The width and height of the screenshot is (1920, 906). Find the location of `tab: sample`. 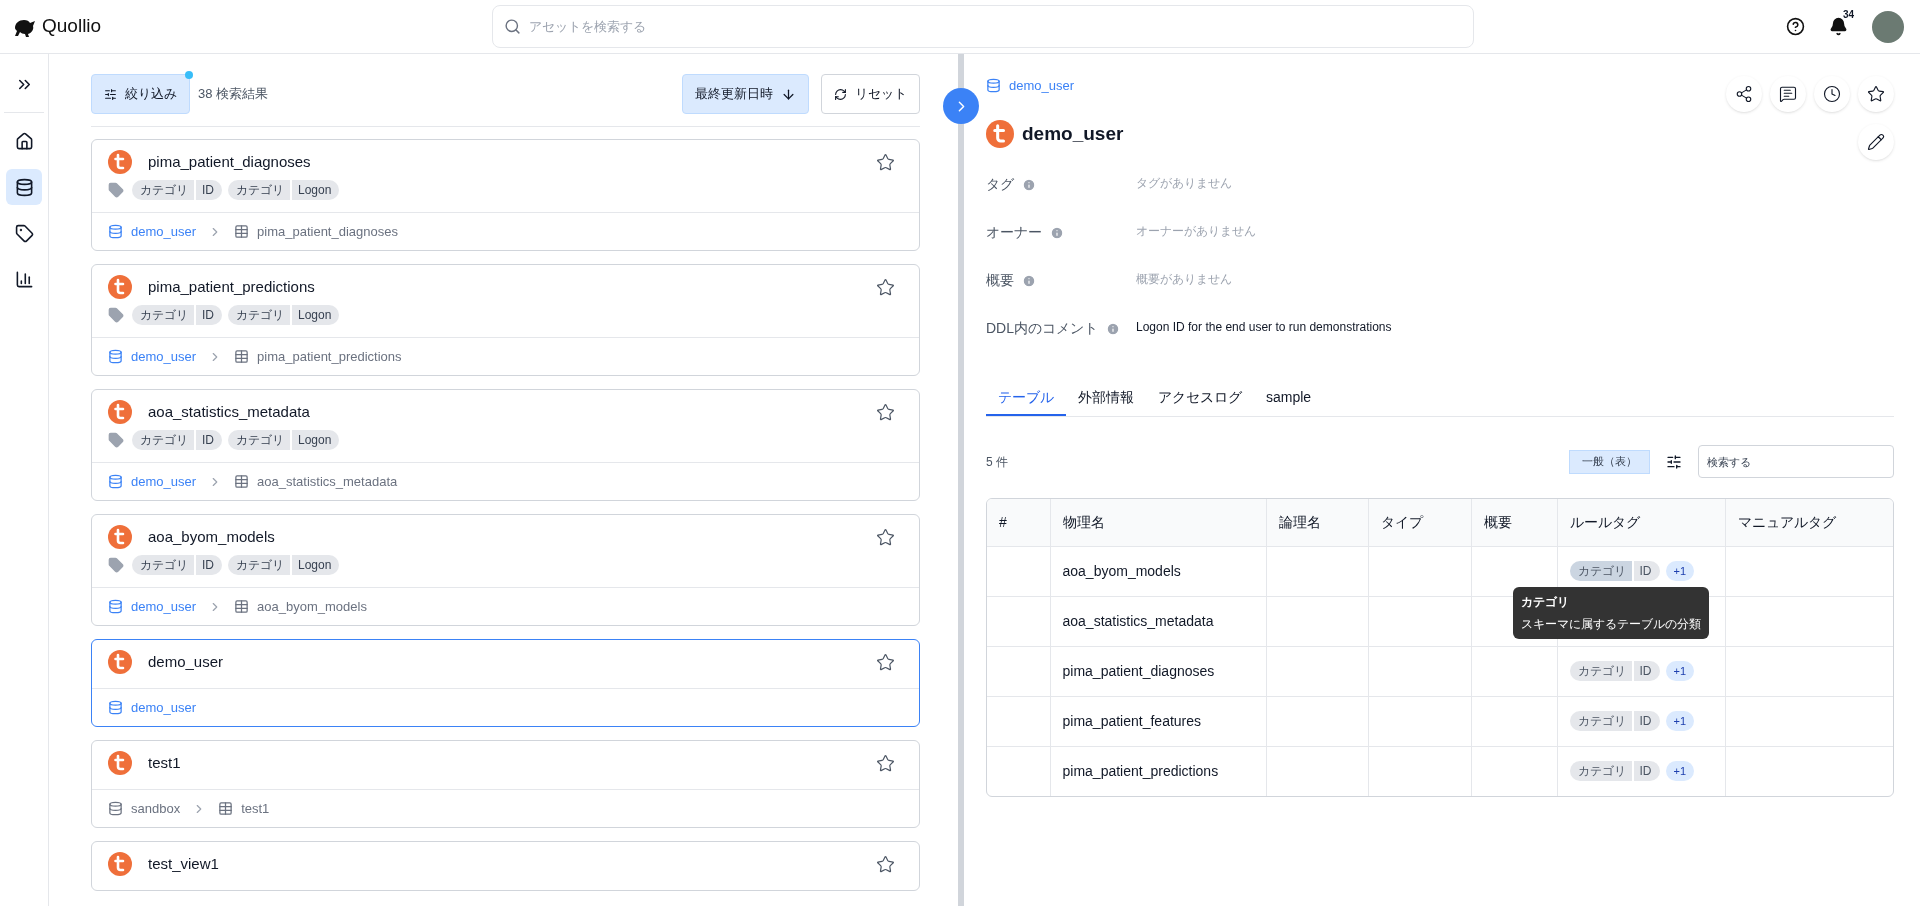

tab: sample is located at coordinates (1289, 398).